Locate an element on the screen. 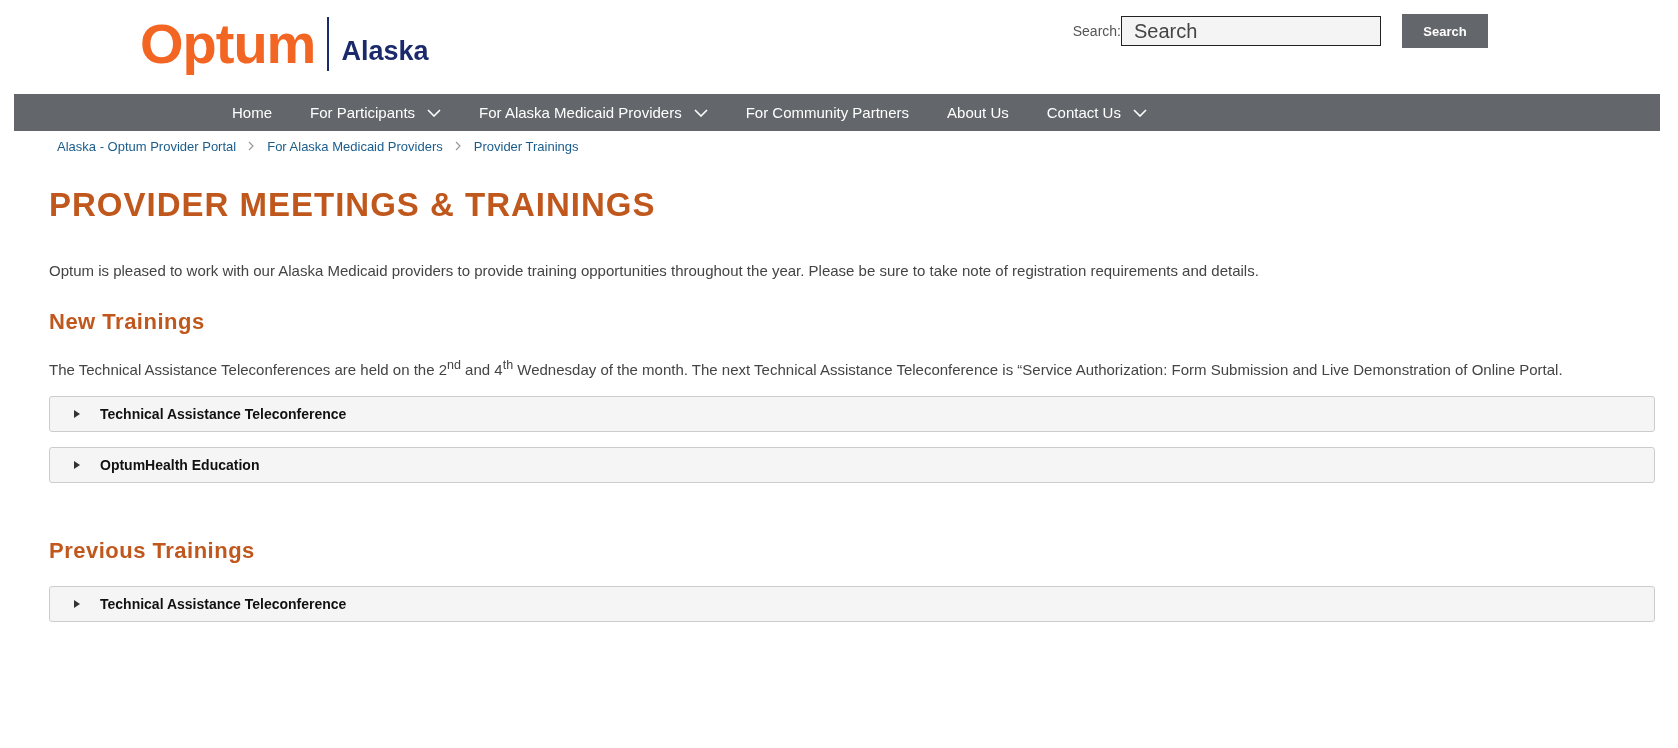 This screenshot has height=748, width=1678. nav-link: Home is located at coordinates (252, 112).